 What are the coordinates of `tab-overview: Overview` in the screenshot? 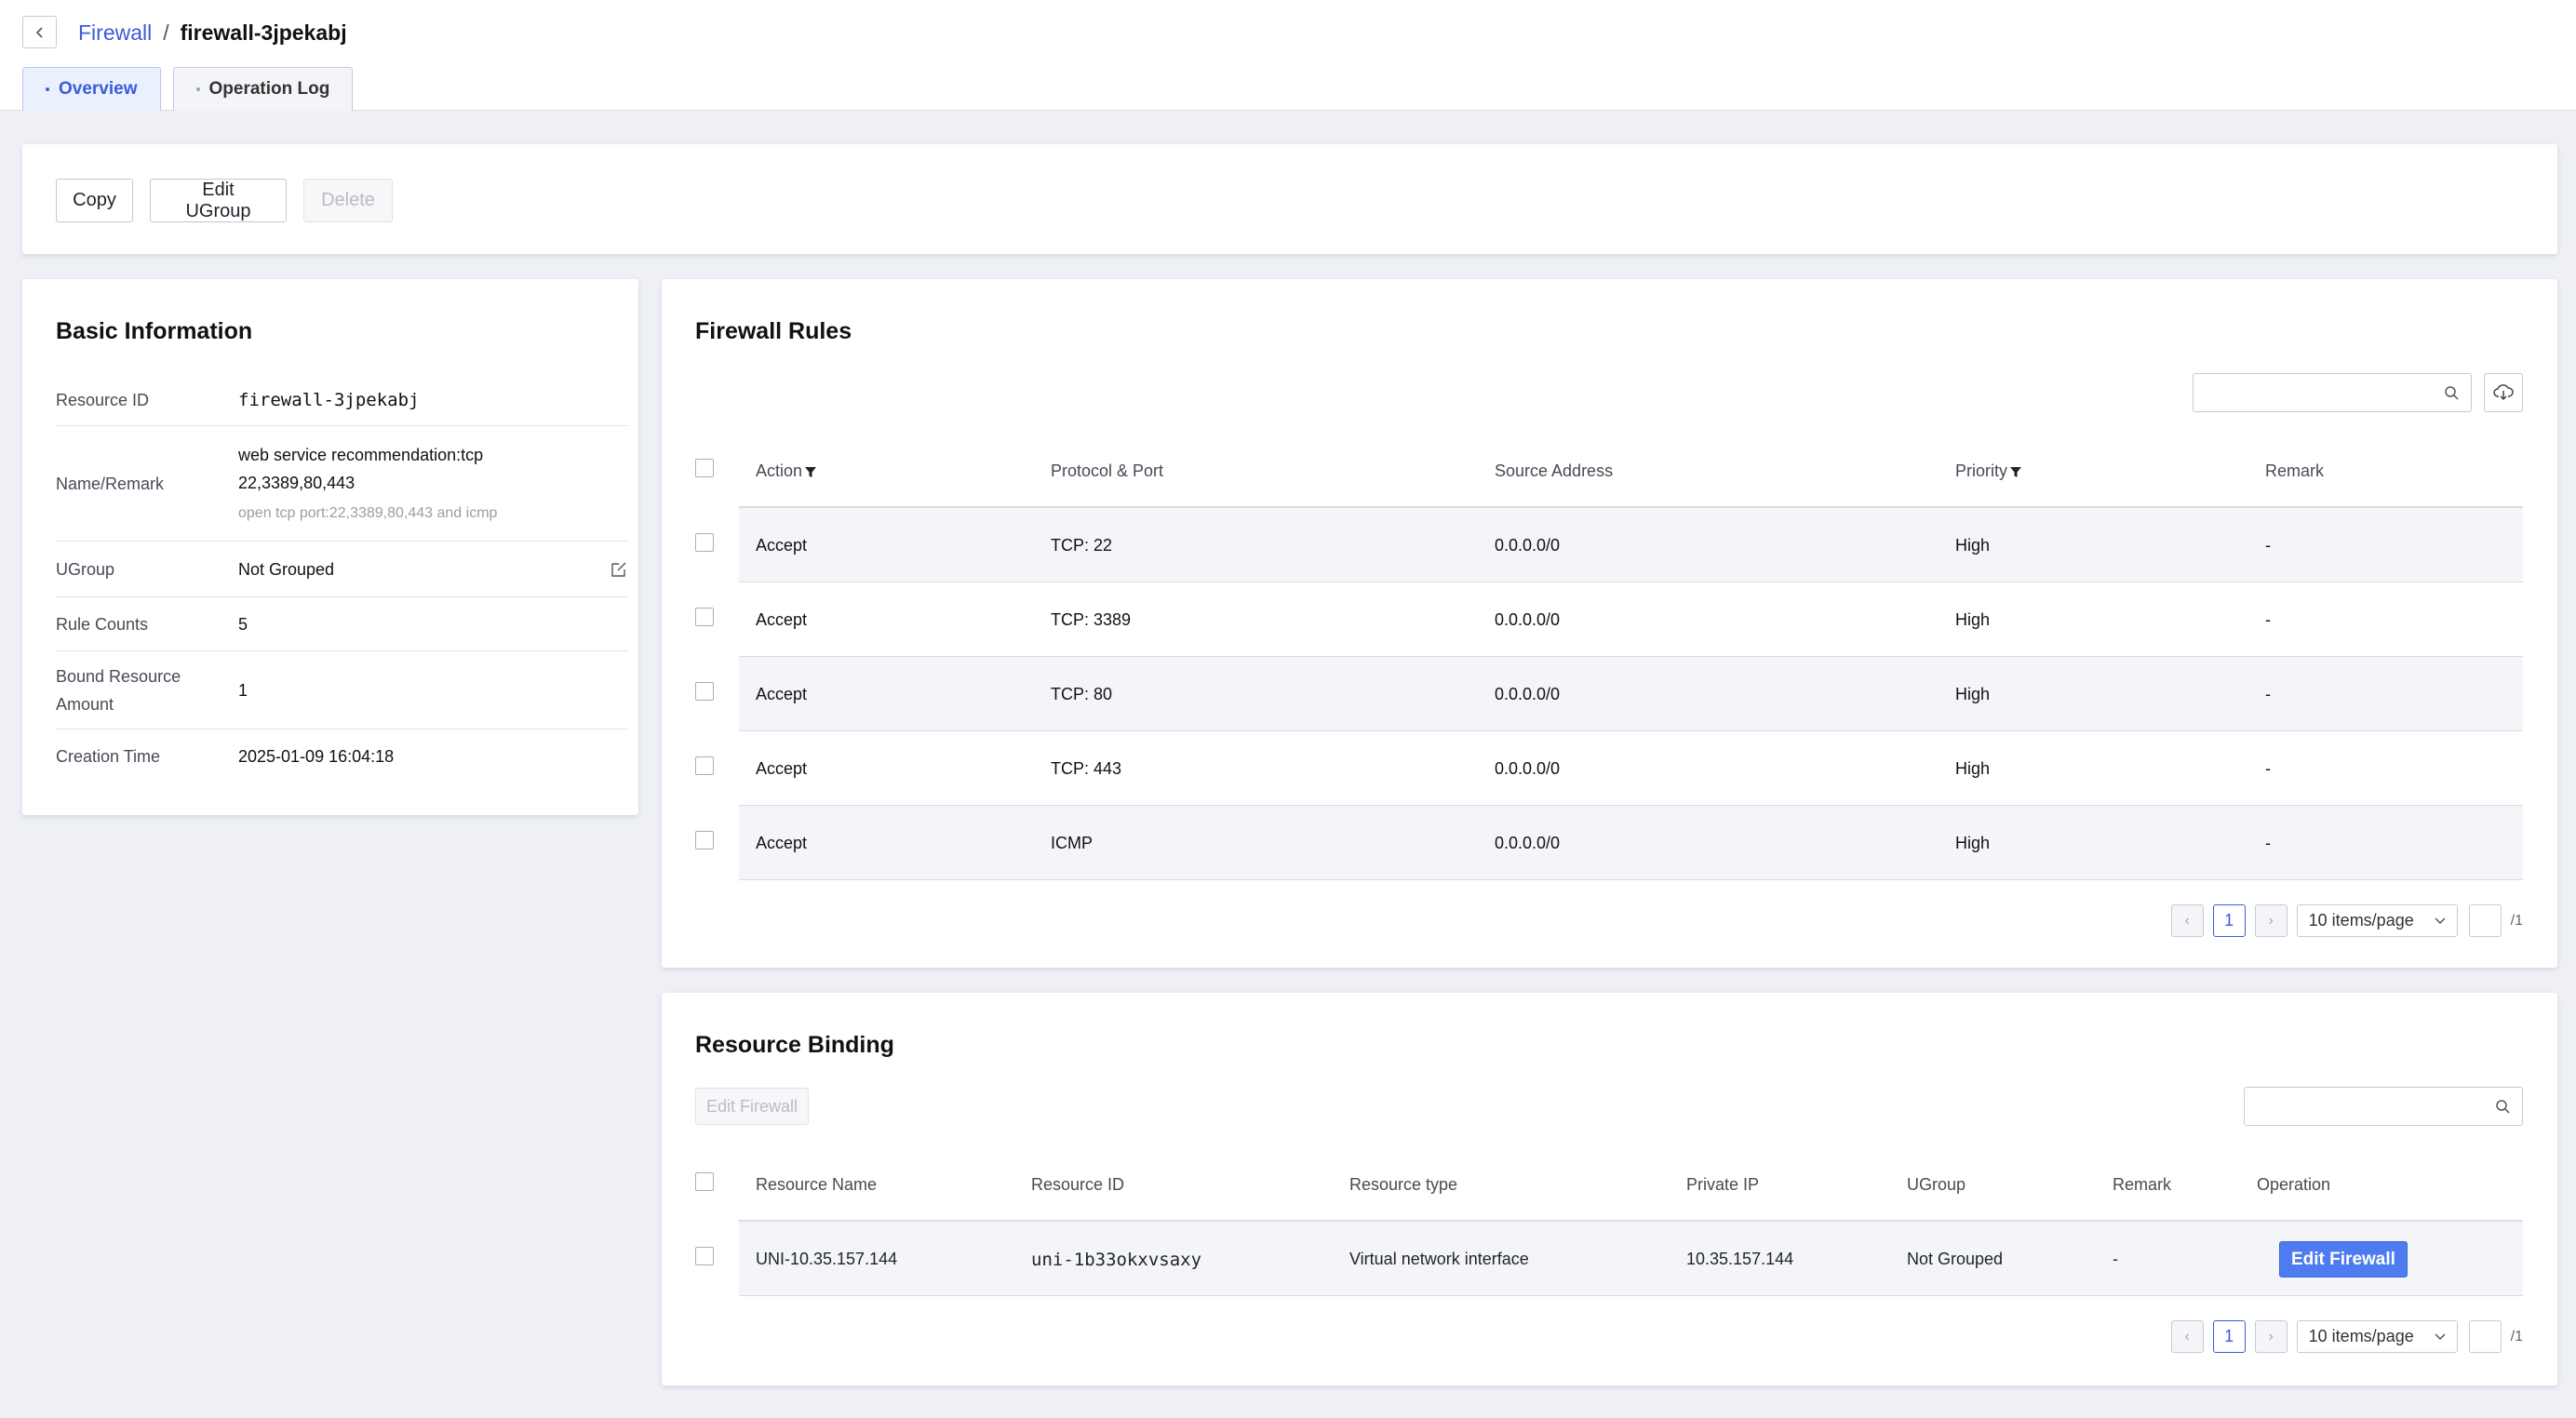 It's located at (91, 89).